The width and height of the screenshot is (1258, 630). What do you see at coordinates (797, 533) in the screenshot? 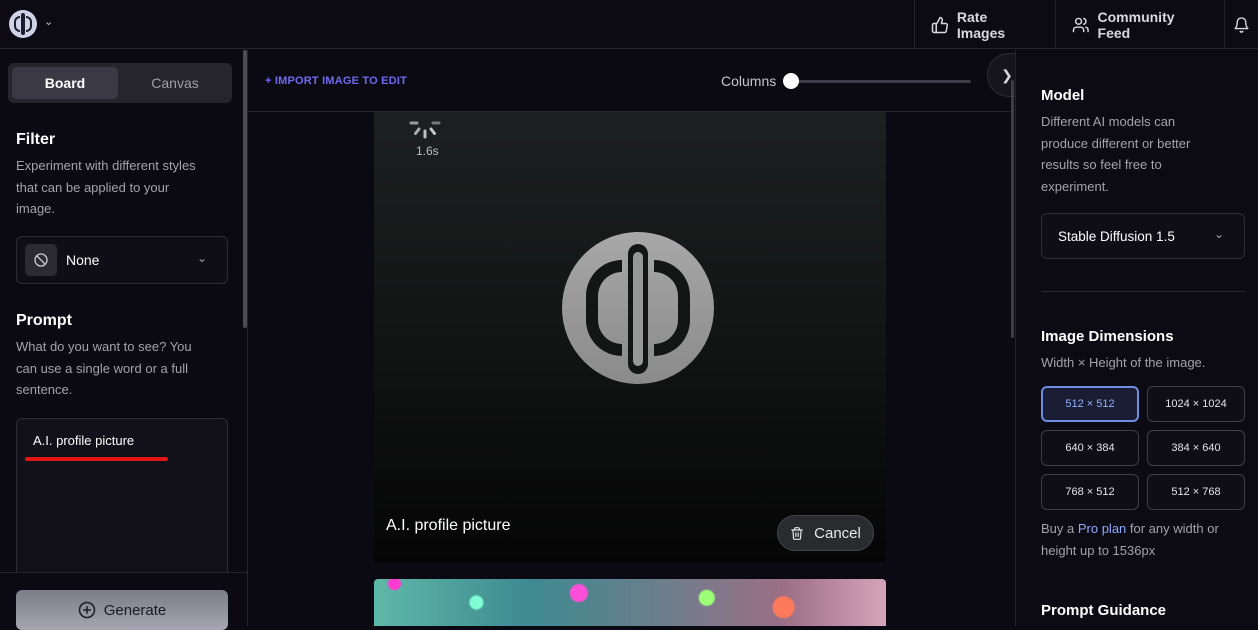
I see `trash-icon` at bounding box center [797, 533].